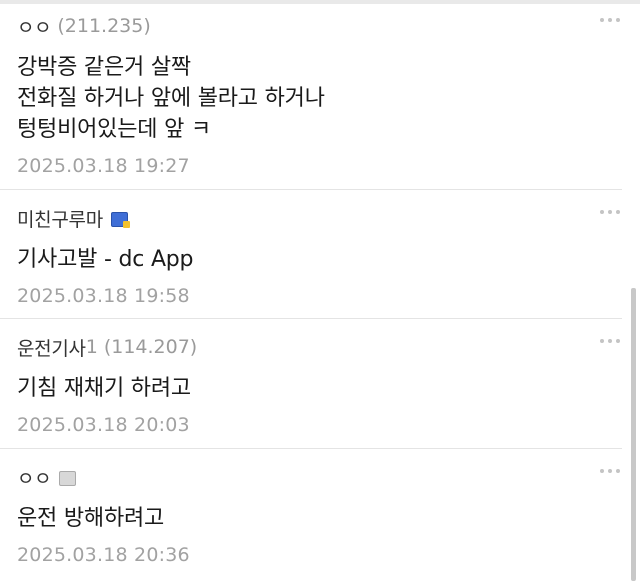 Image resolution: width=640 pixels, height=581 pixels. I want to click on commenter-nickname: 운전기사, so click(51, 347).